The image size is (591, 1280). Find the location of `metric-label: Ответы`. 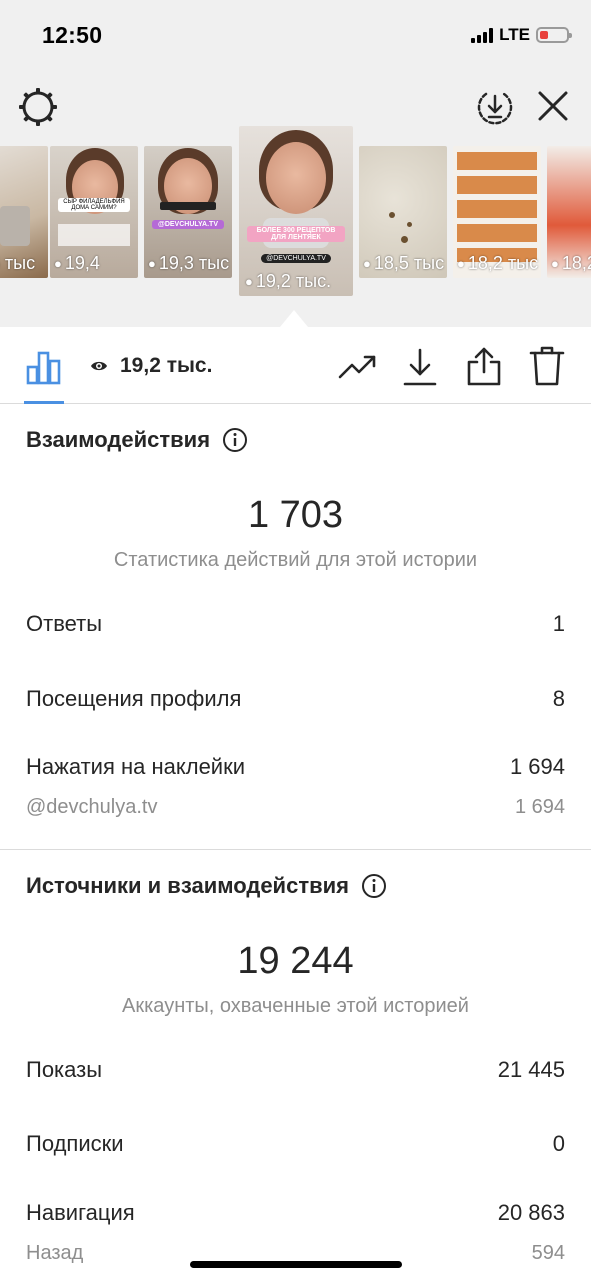

metric-label: Ответы is located at coordinates (64, 623).